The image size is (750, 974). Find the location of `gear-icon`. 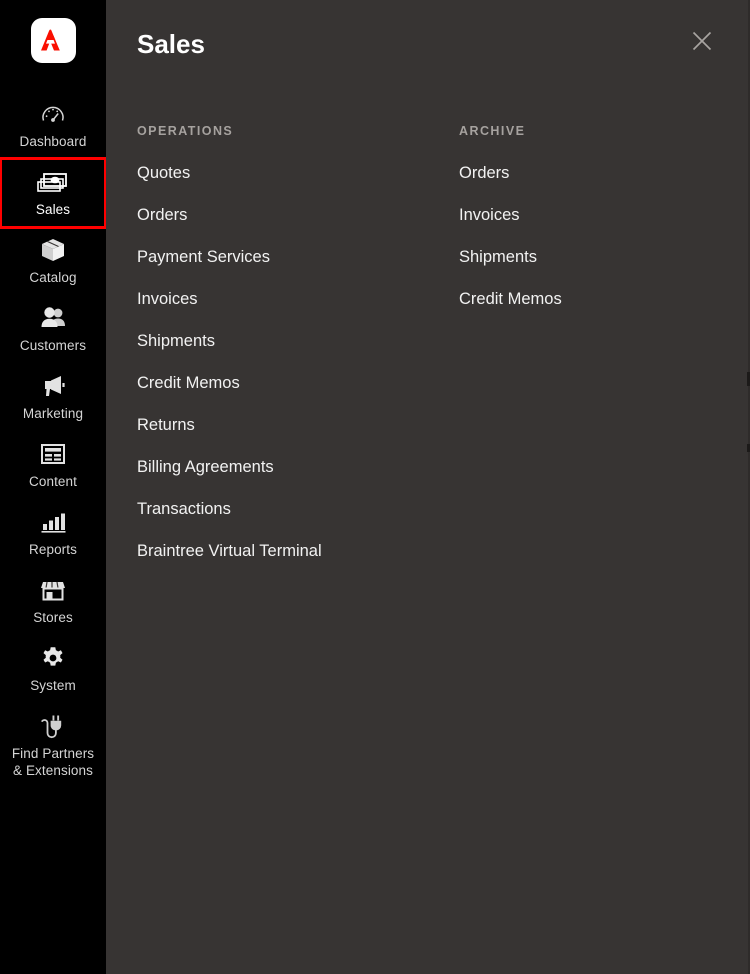

gear-icon is located at coordinates (53, 658).